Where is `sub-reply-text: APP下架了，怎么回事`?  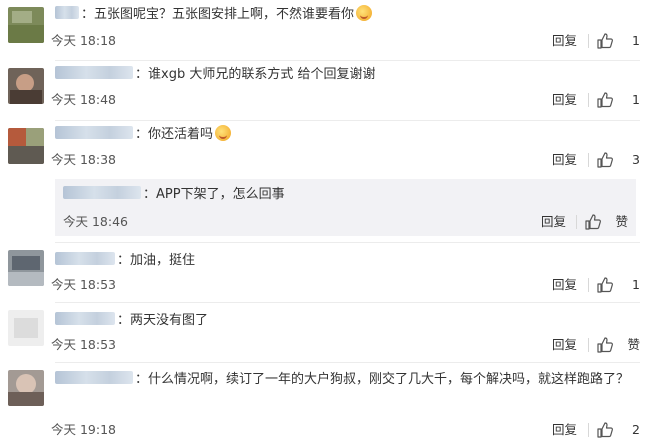 sub-reply-text: APP下架了，怎么回事 is located at coordinates (220, 194).